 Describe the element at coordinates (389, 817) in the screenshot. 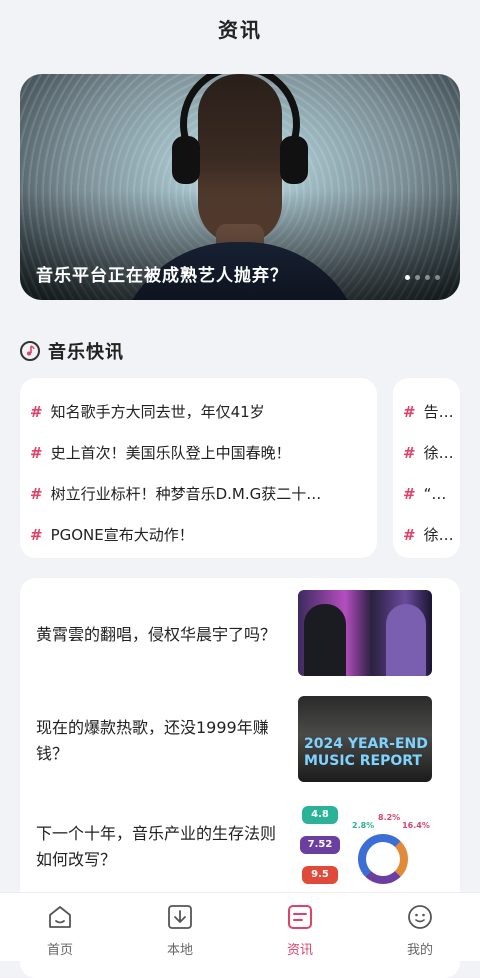

I see `stat-chip: 8.2%` at that location.